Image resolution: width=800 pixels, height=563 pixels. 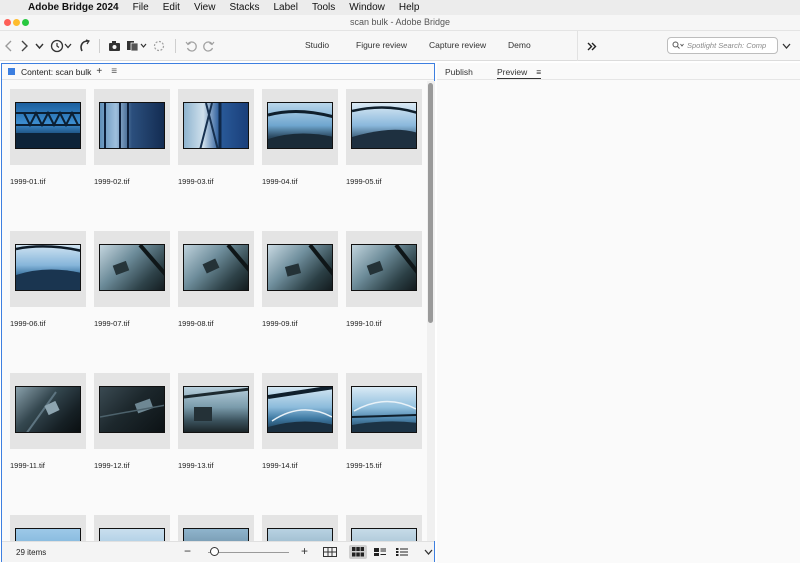 What do you see at coordinates (727, 45) in the screenshot?
I see `search-placeholder: Spotlight Search: Comp` at bounding box center [727, 45].